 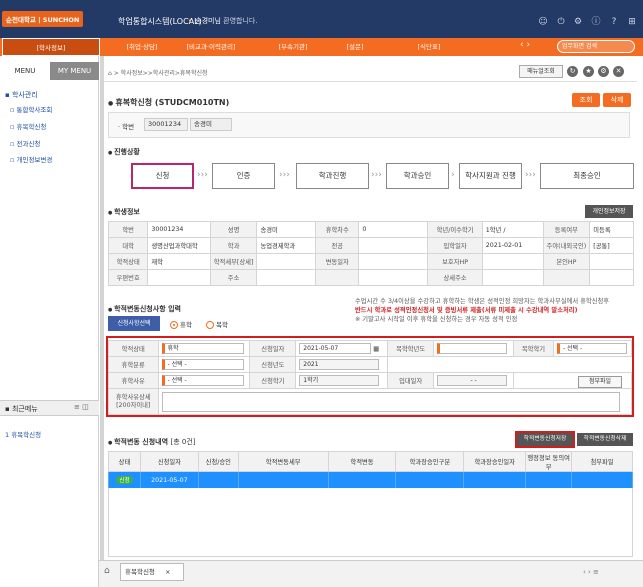 What do you see at coordinates (81, 407) in the screenshot?
I see `list-toggle-icon: ≡ ◫` at bounding box center [81, 407].